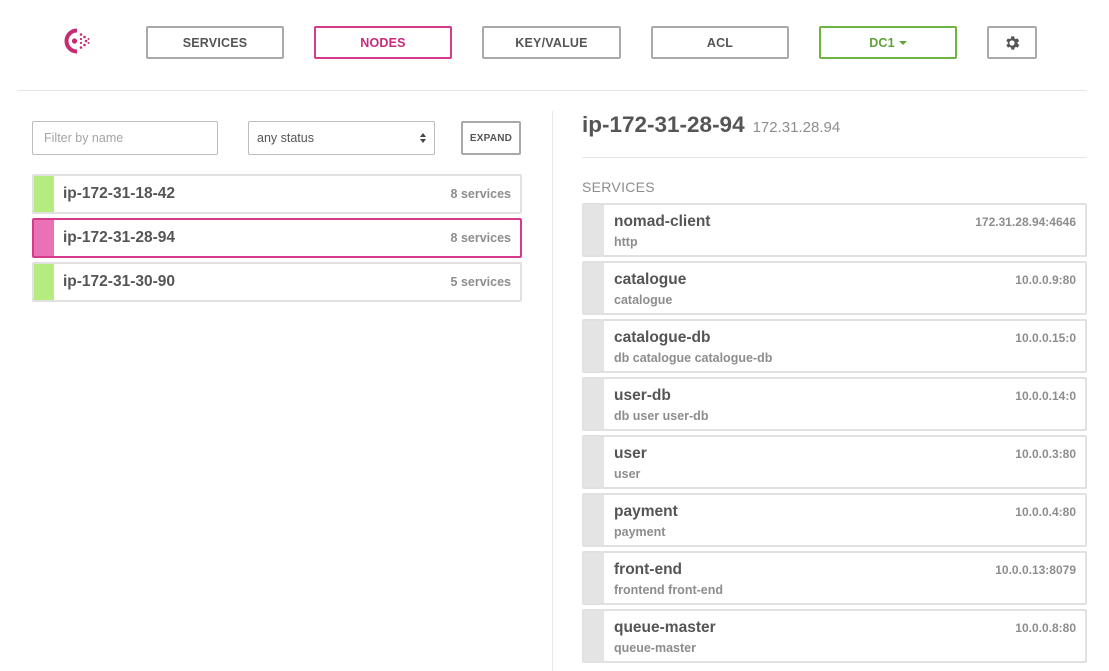  What do you see at coordinates (834, 636) in the screenshot?
I see `service-row: queue-master queue-master 10.0.0.8:80` at bounding box center [834, 636].